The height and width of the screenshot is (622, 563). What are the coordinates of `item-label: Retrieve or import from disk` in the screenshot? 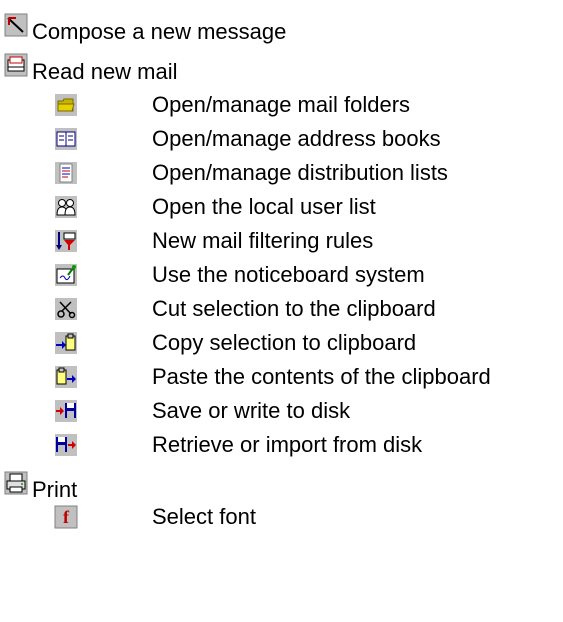 It's located at (287, 444).